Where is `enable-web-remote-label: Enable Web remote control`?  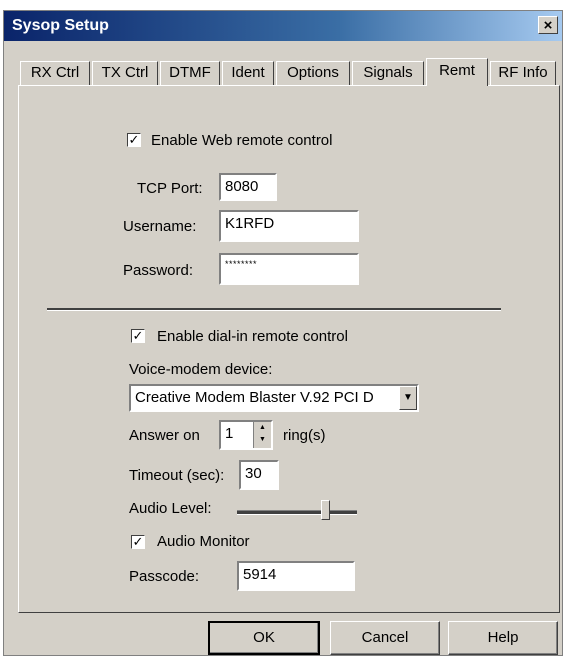
enable-web-remote-label: Enable Web remote control is located at coordinates (242, 140).